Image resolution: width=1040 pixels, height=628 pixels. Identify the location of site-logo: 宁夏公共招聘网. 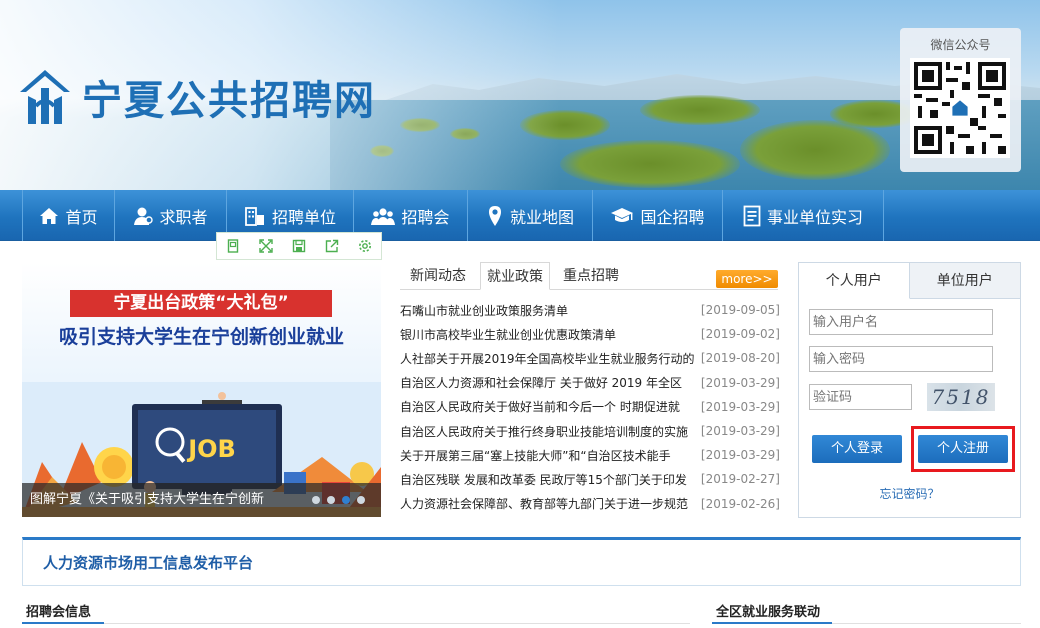
(196, 97).